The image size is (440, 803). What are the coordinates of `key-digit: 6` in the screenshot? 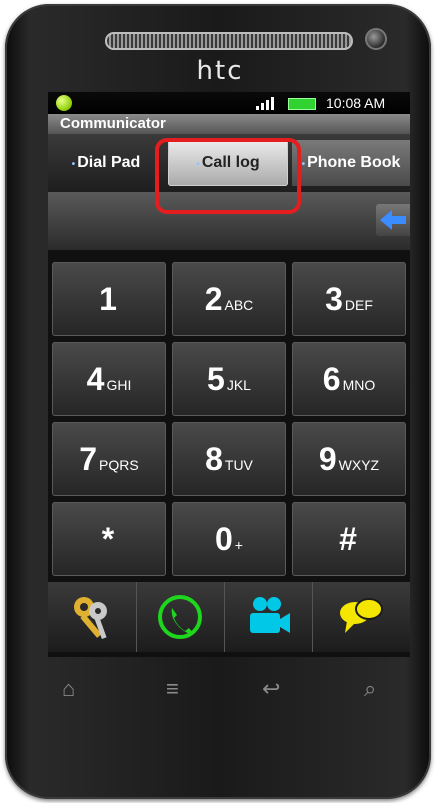 It's located at (331, 379).